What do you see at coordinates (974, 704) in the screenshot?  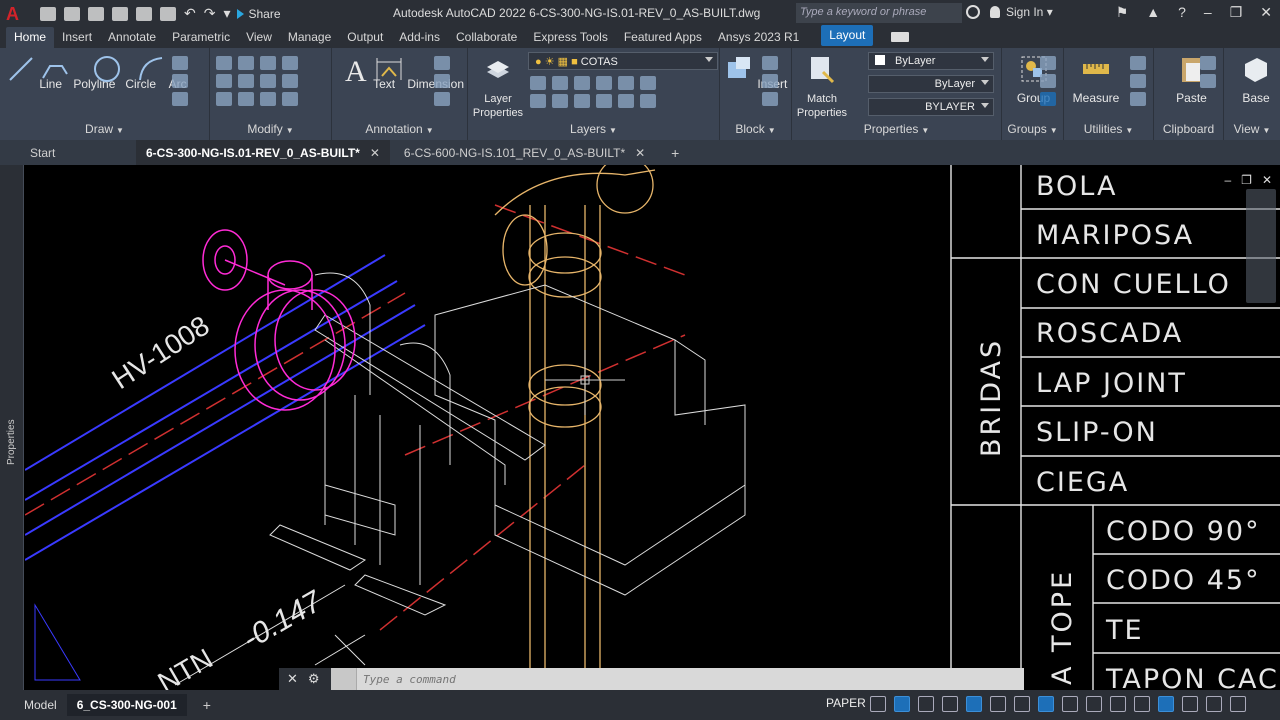 I see `osnap-icon` at bounding box center [974, 704].